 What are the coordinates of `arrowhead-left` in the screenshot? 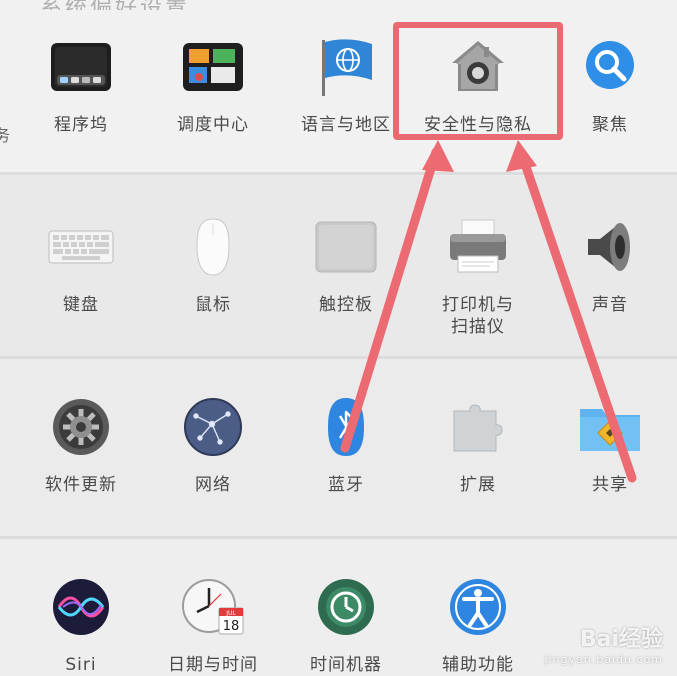 It's located at (438, 156).